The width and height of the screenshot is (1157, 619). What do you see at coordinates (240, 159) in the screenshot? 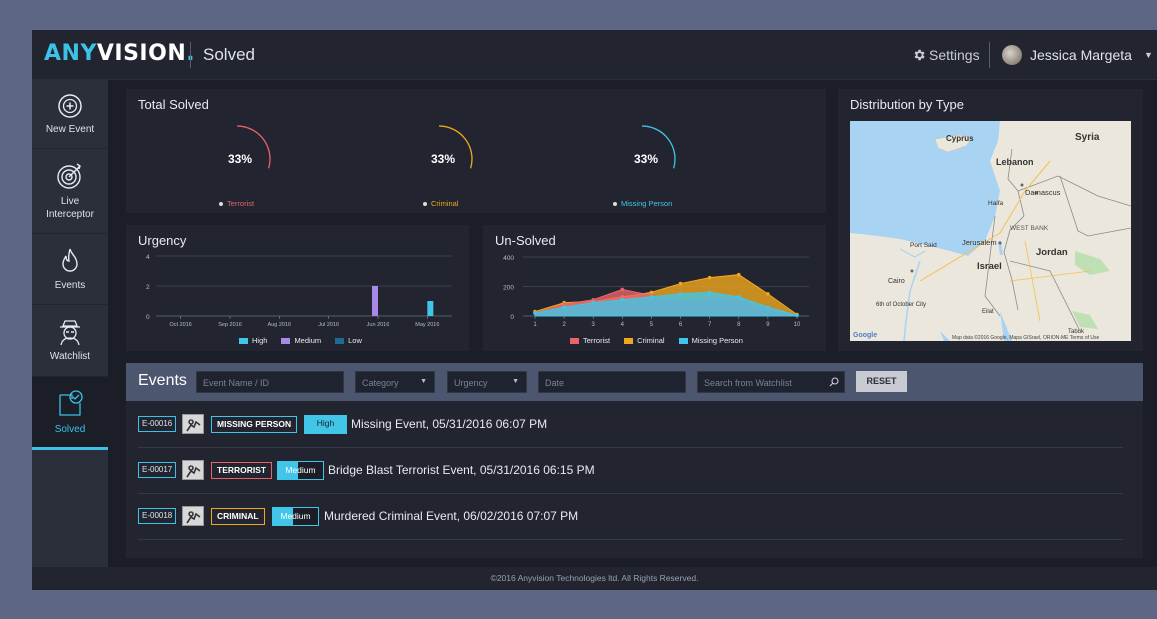
I see `gauge-value-terrorist: 33%` at bounding box center [240, 159].